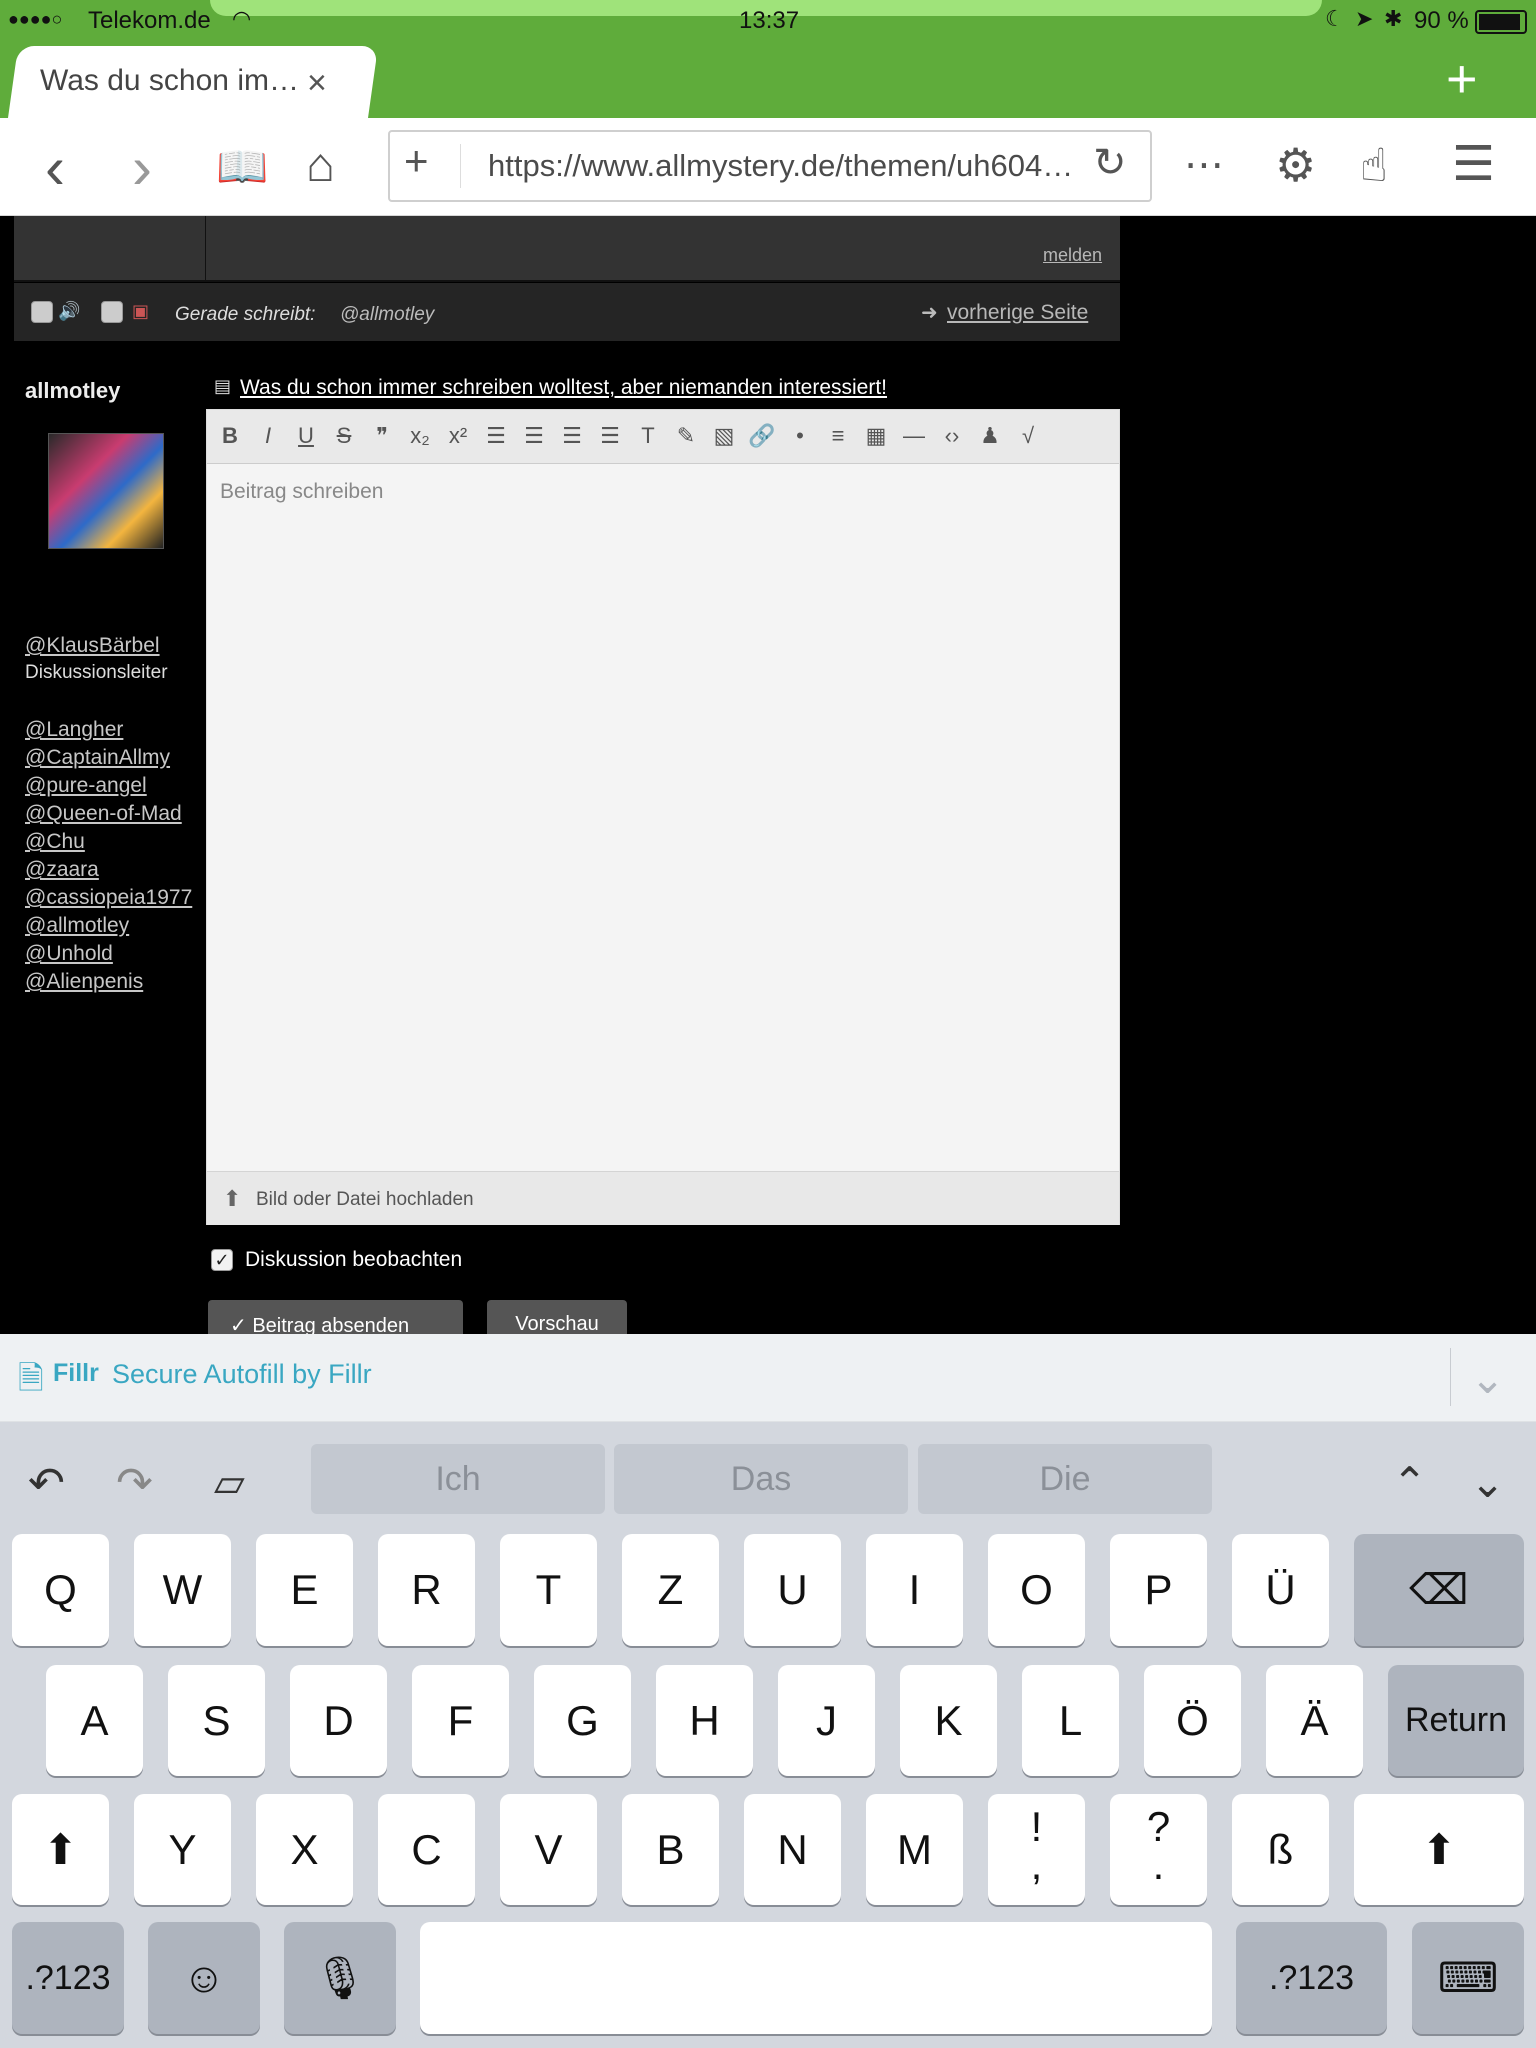 This screenshot has width=1536, height=2048. Describe the element at coordinates (382, 436) in the screenshot. I see `quote-icon: ❞` at that location.